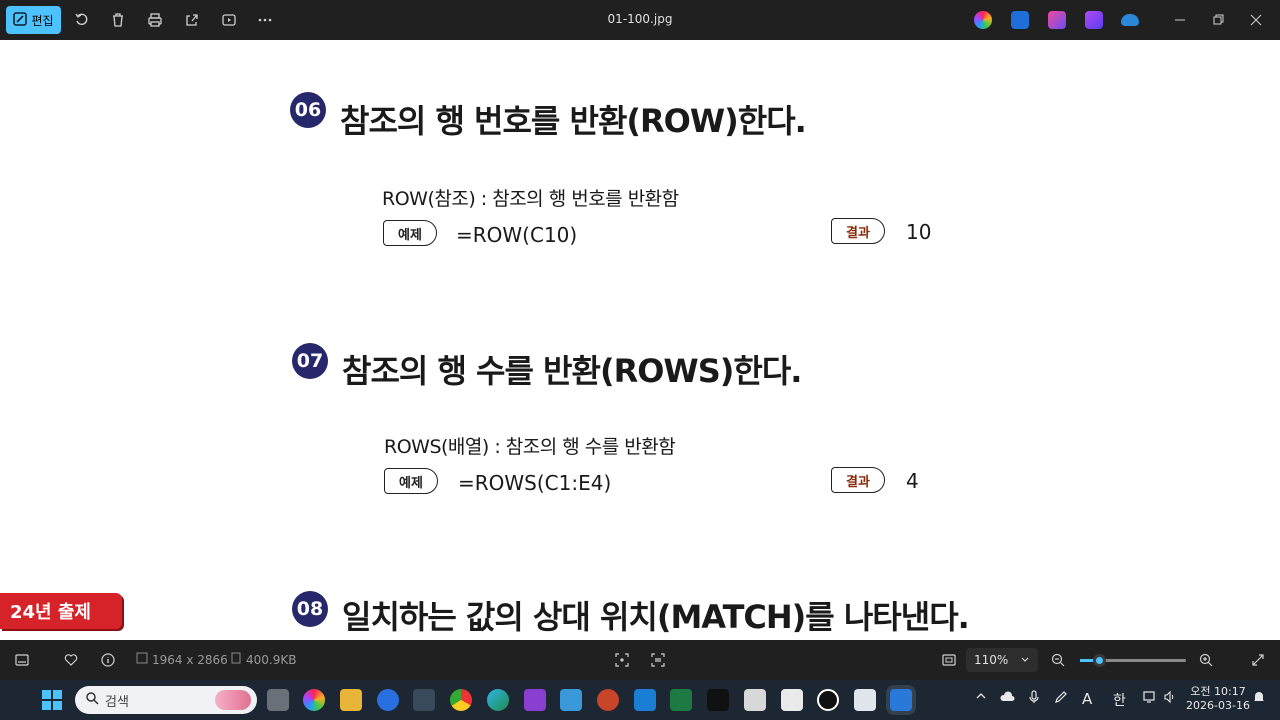  I want to click on ime-indicator: 한, so click(1119, 700).